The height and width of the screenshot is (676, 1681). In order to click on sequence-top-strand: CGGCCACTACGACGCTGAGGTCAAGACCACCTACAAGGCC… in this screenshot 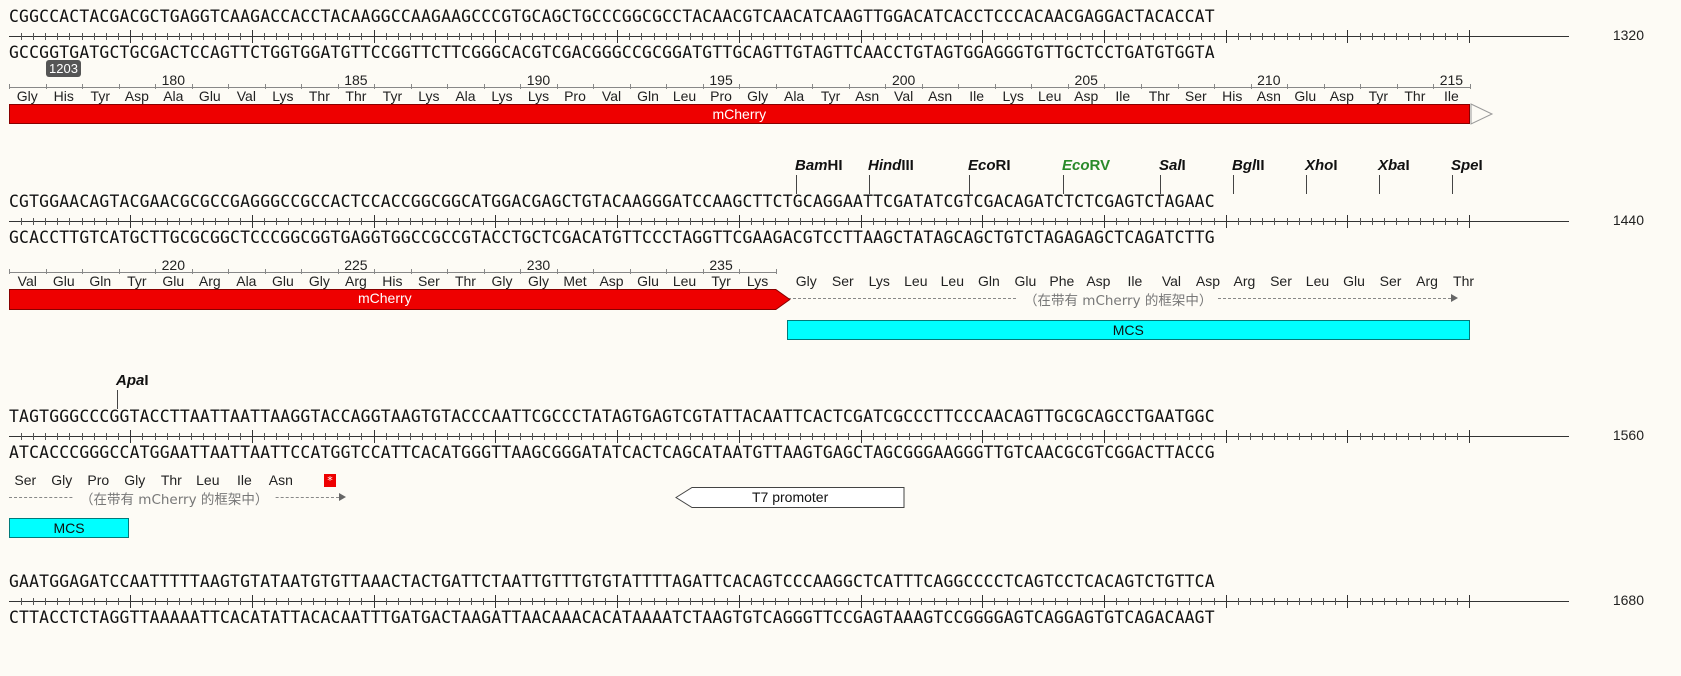, I will do `click(789, 17)`.